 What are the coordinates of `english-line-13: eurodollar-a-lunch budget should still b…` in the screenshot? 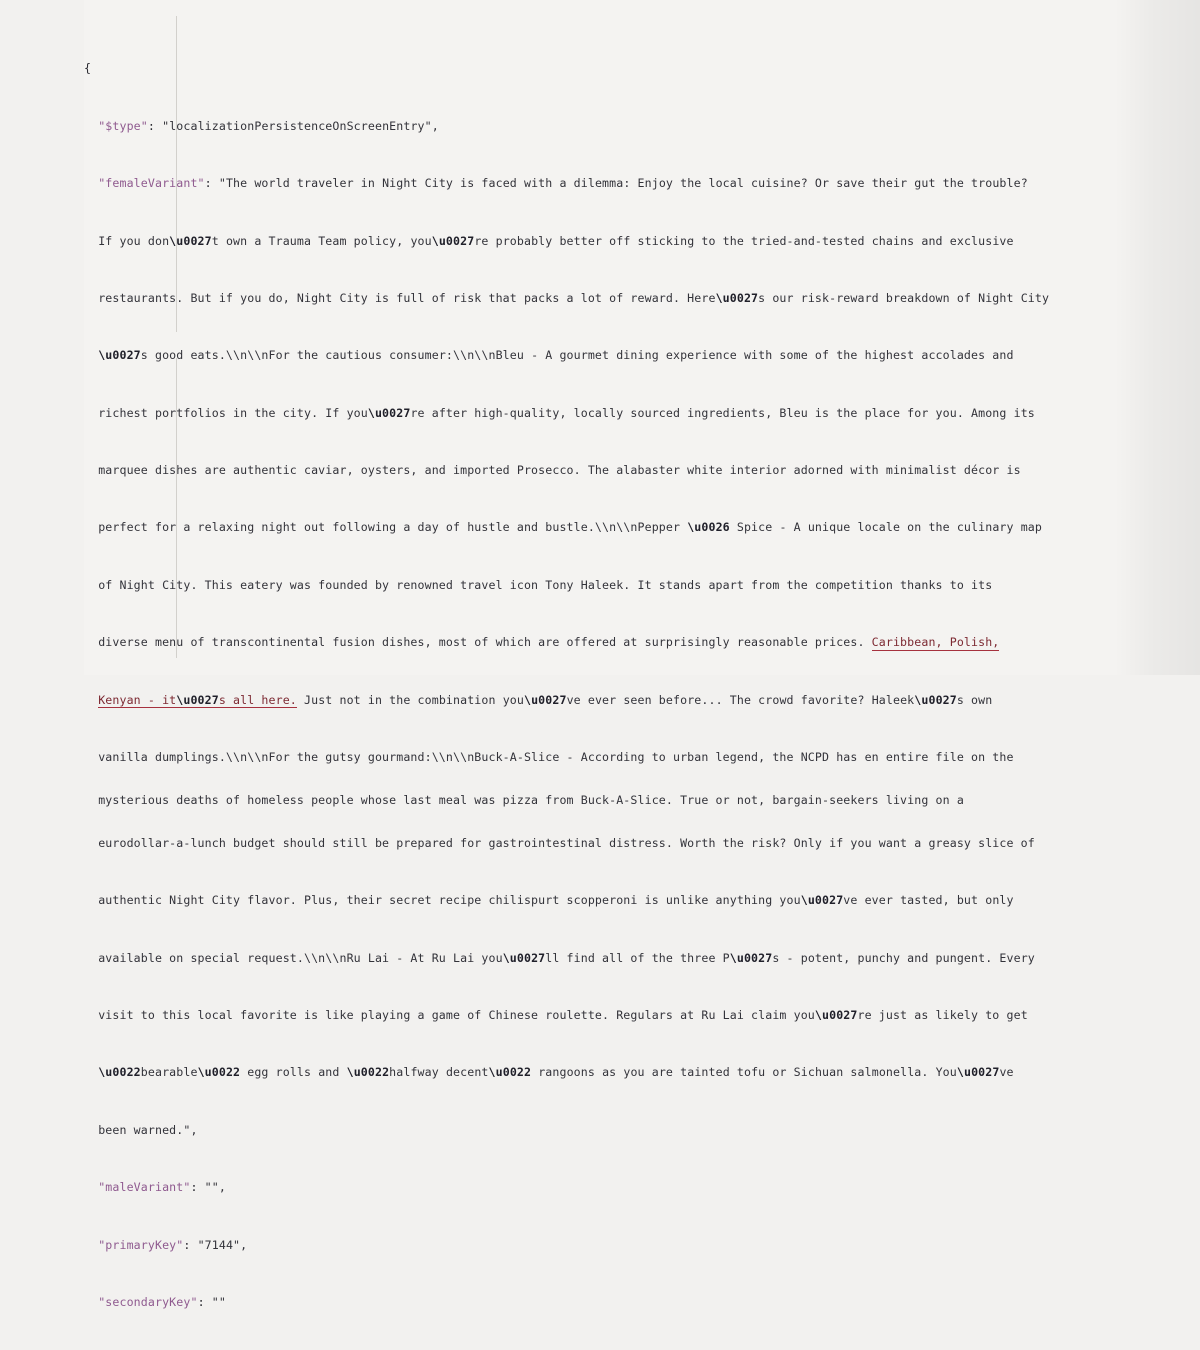 It's located at (642, 843).